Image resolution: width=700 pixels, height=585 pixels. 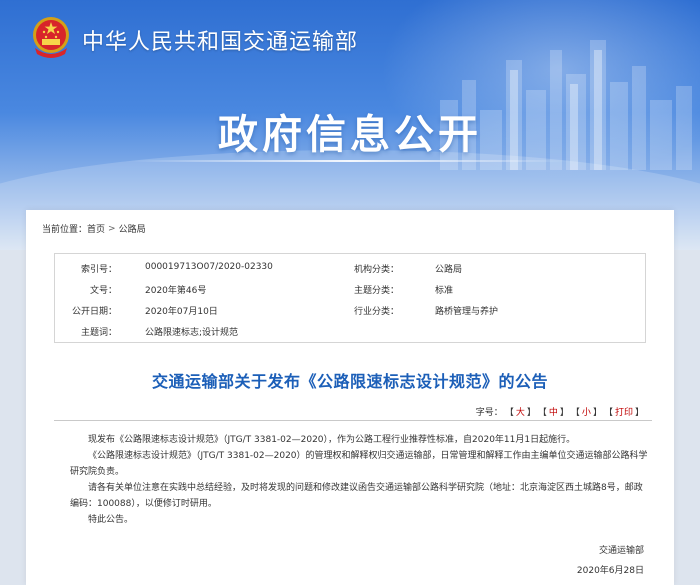 What do you see at coordinates (132, 228) in the screenshot?
I see `breadcrumb-highway-bureau-link: 公路局` at bounding box center [132, 228].